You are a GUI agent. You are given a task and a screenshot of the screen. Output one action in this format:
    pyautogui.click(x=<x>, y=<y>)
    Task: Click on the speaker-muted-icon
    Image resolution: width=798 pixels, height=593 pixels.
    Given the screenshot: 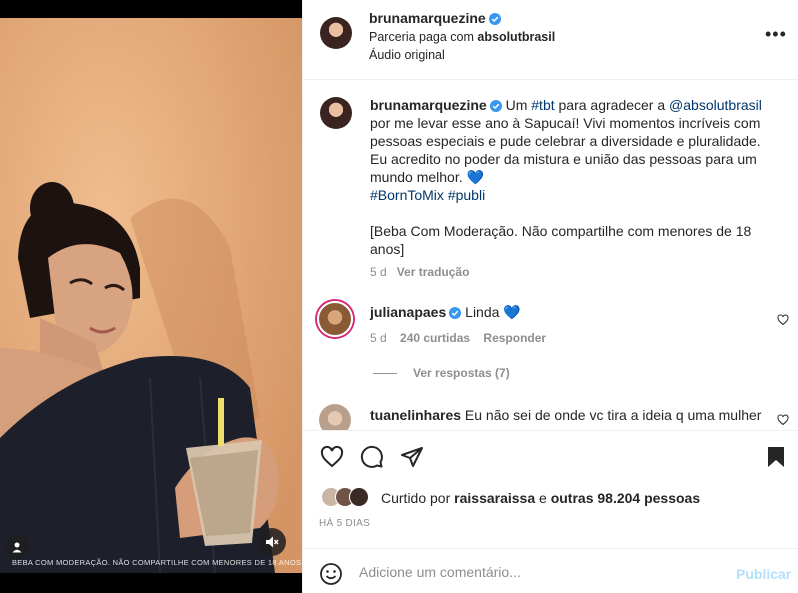 What is the action you would take?
    pyautogui.click(x=272, y=542)
    